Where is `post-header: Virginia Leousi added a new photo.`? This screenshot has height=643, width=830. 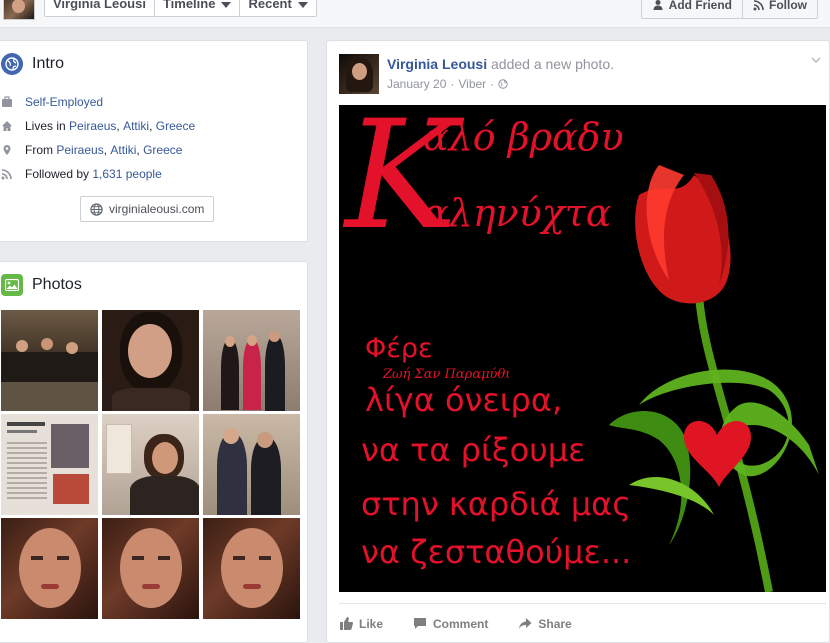 post-header: Virginia Leousi added a new photo. is located at coordinates (500, 64).